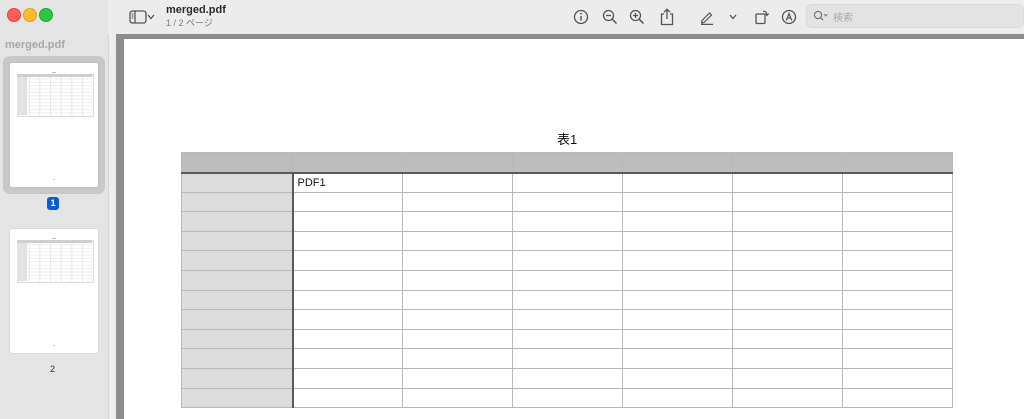 Image resolution: width=1024 pixels, height=419 pixels. Describe the element at coordinates (14, 15) in the screenshot. I see `close-window-button` at that location.